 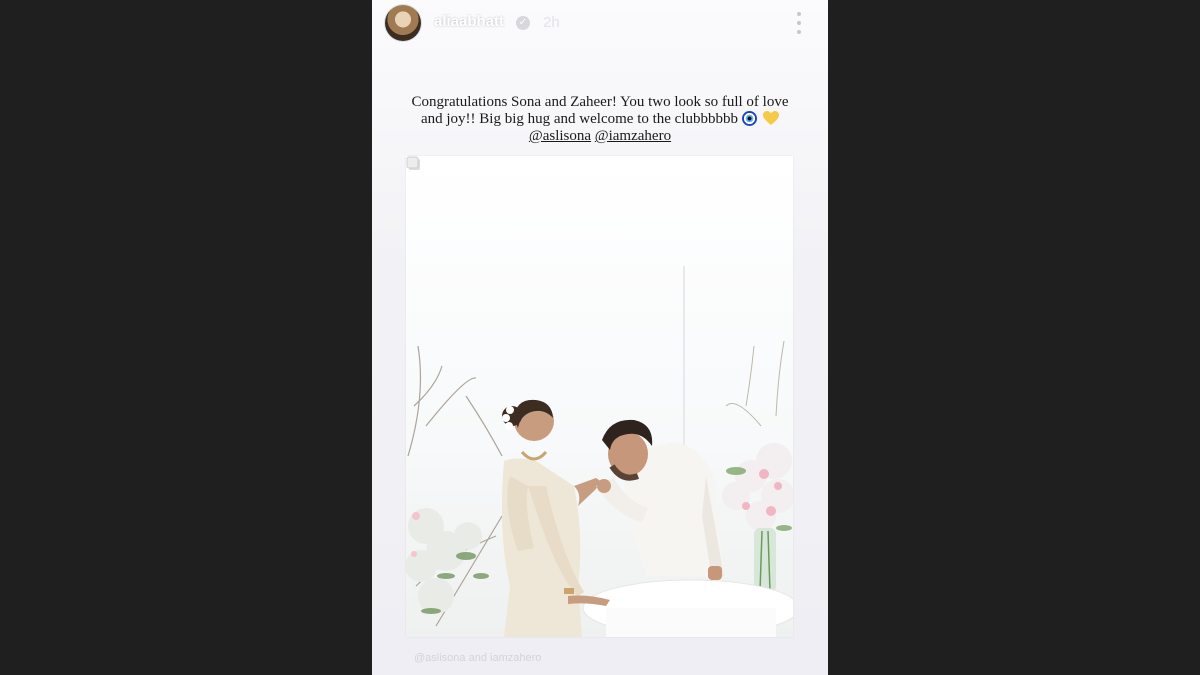 I want to click on username-label: aliaabhatt, so click(x=469, y=21).